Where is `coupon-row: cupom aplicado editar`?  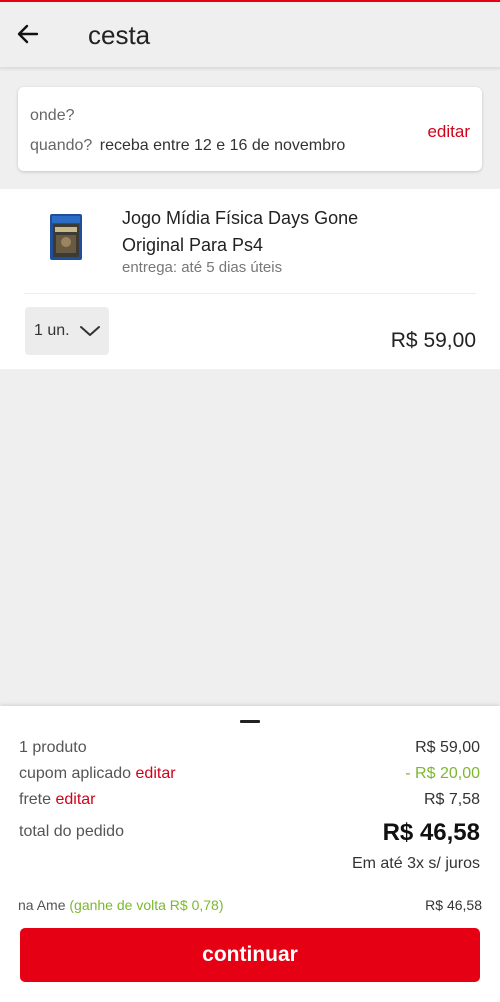
coupon-row: cupom aplicado editar is located at coordinates (97, 774).